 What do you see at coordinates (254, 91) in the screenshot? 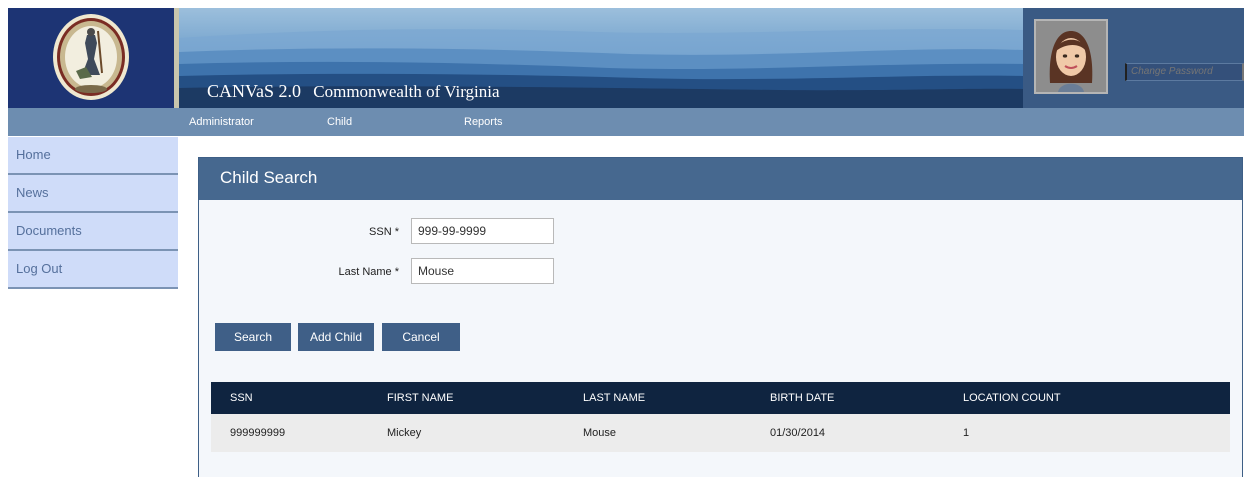
I see `app-name: CANVaS 2.0` at bounding box center [254, 91].